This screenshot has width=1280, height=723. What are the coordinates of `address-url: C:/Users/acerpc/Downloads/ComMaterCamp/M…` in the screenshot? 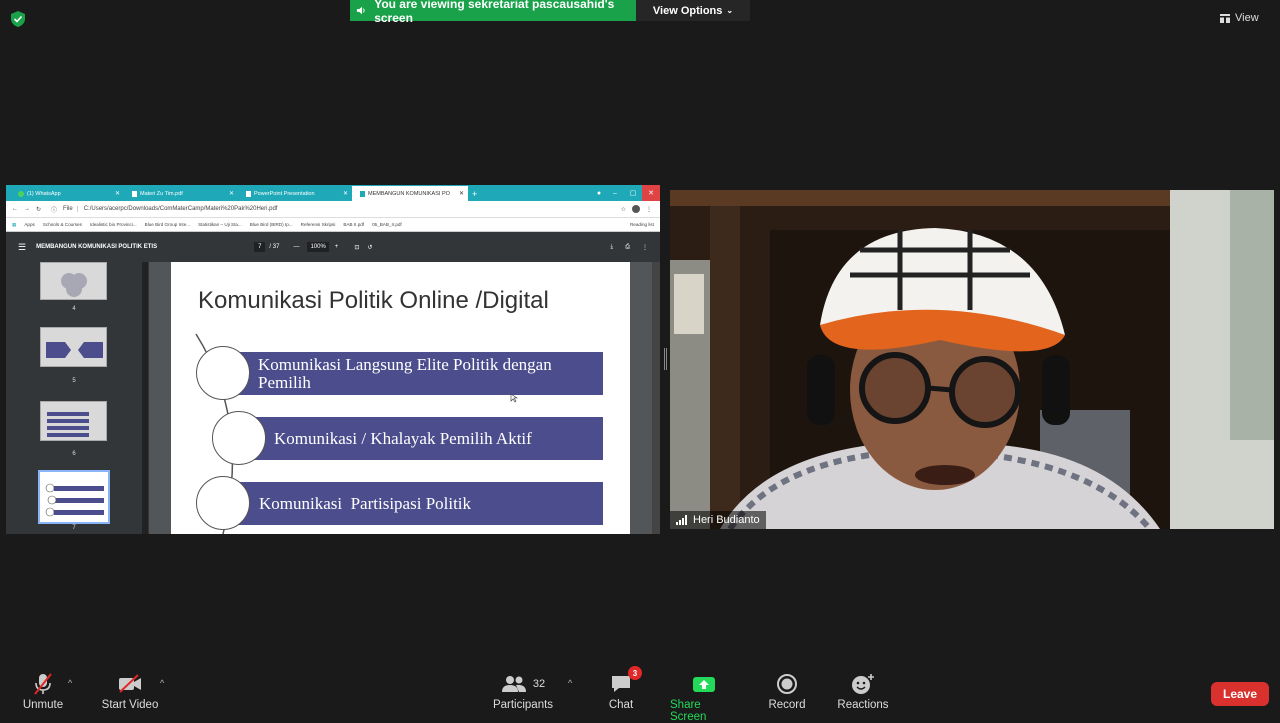 It's located at (181, 209).